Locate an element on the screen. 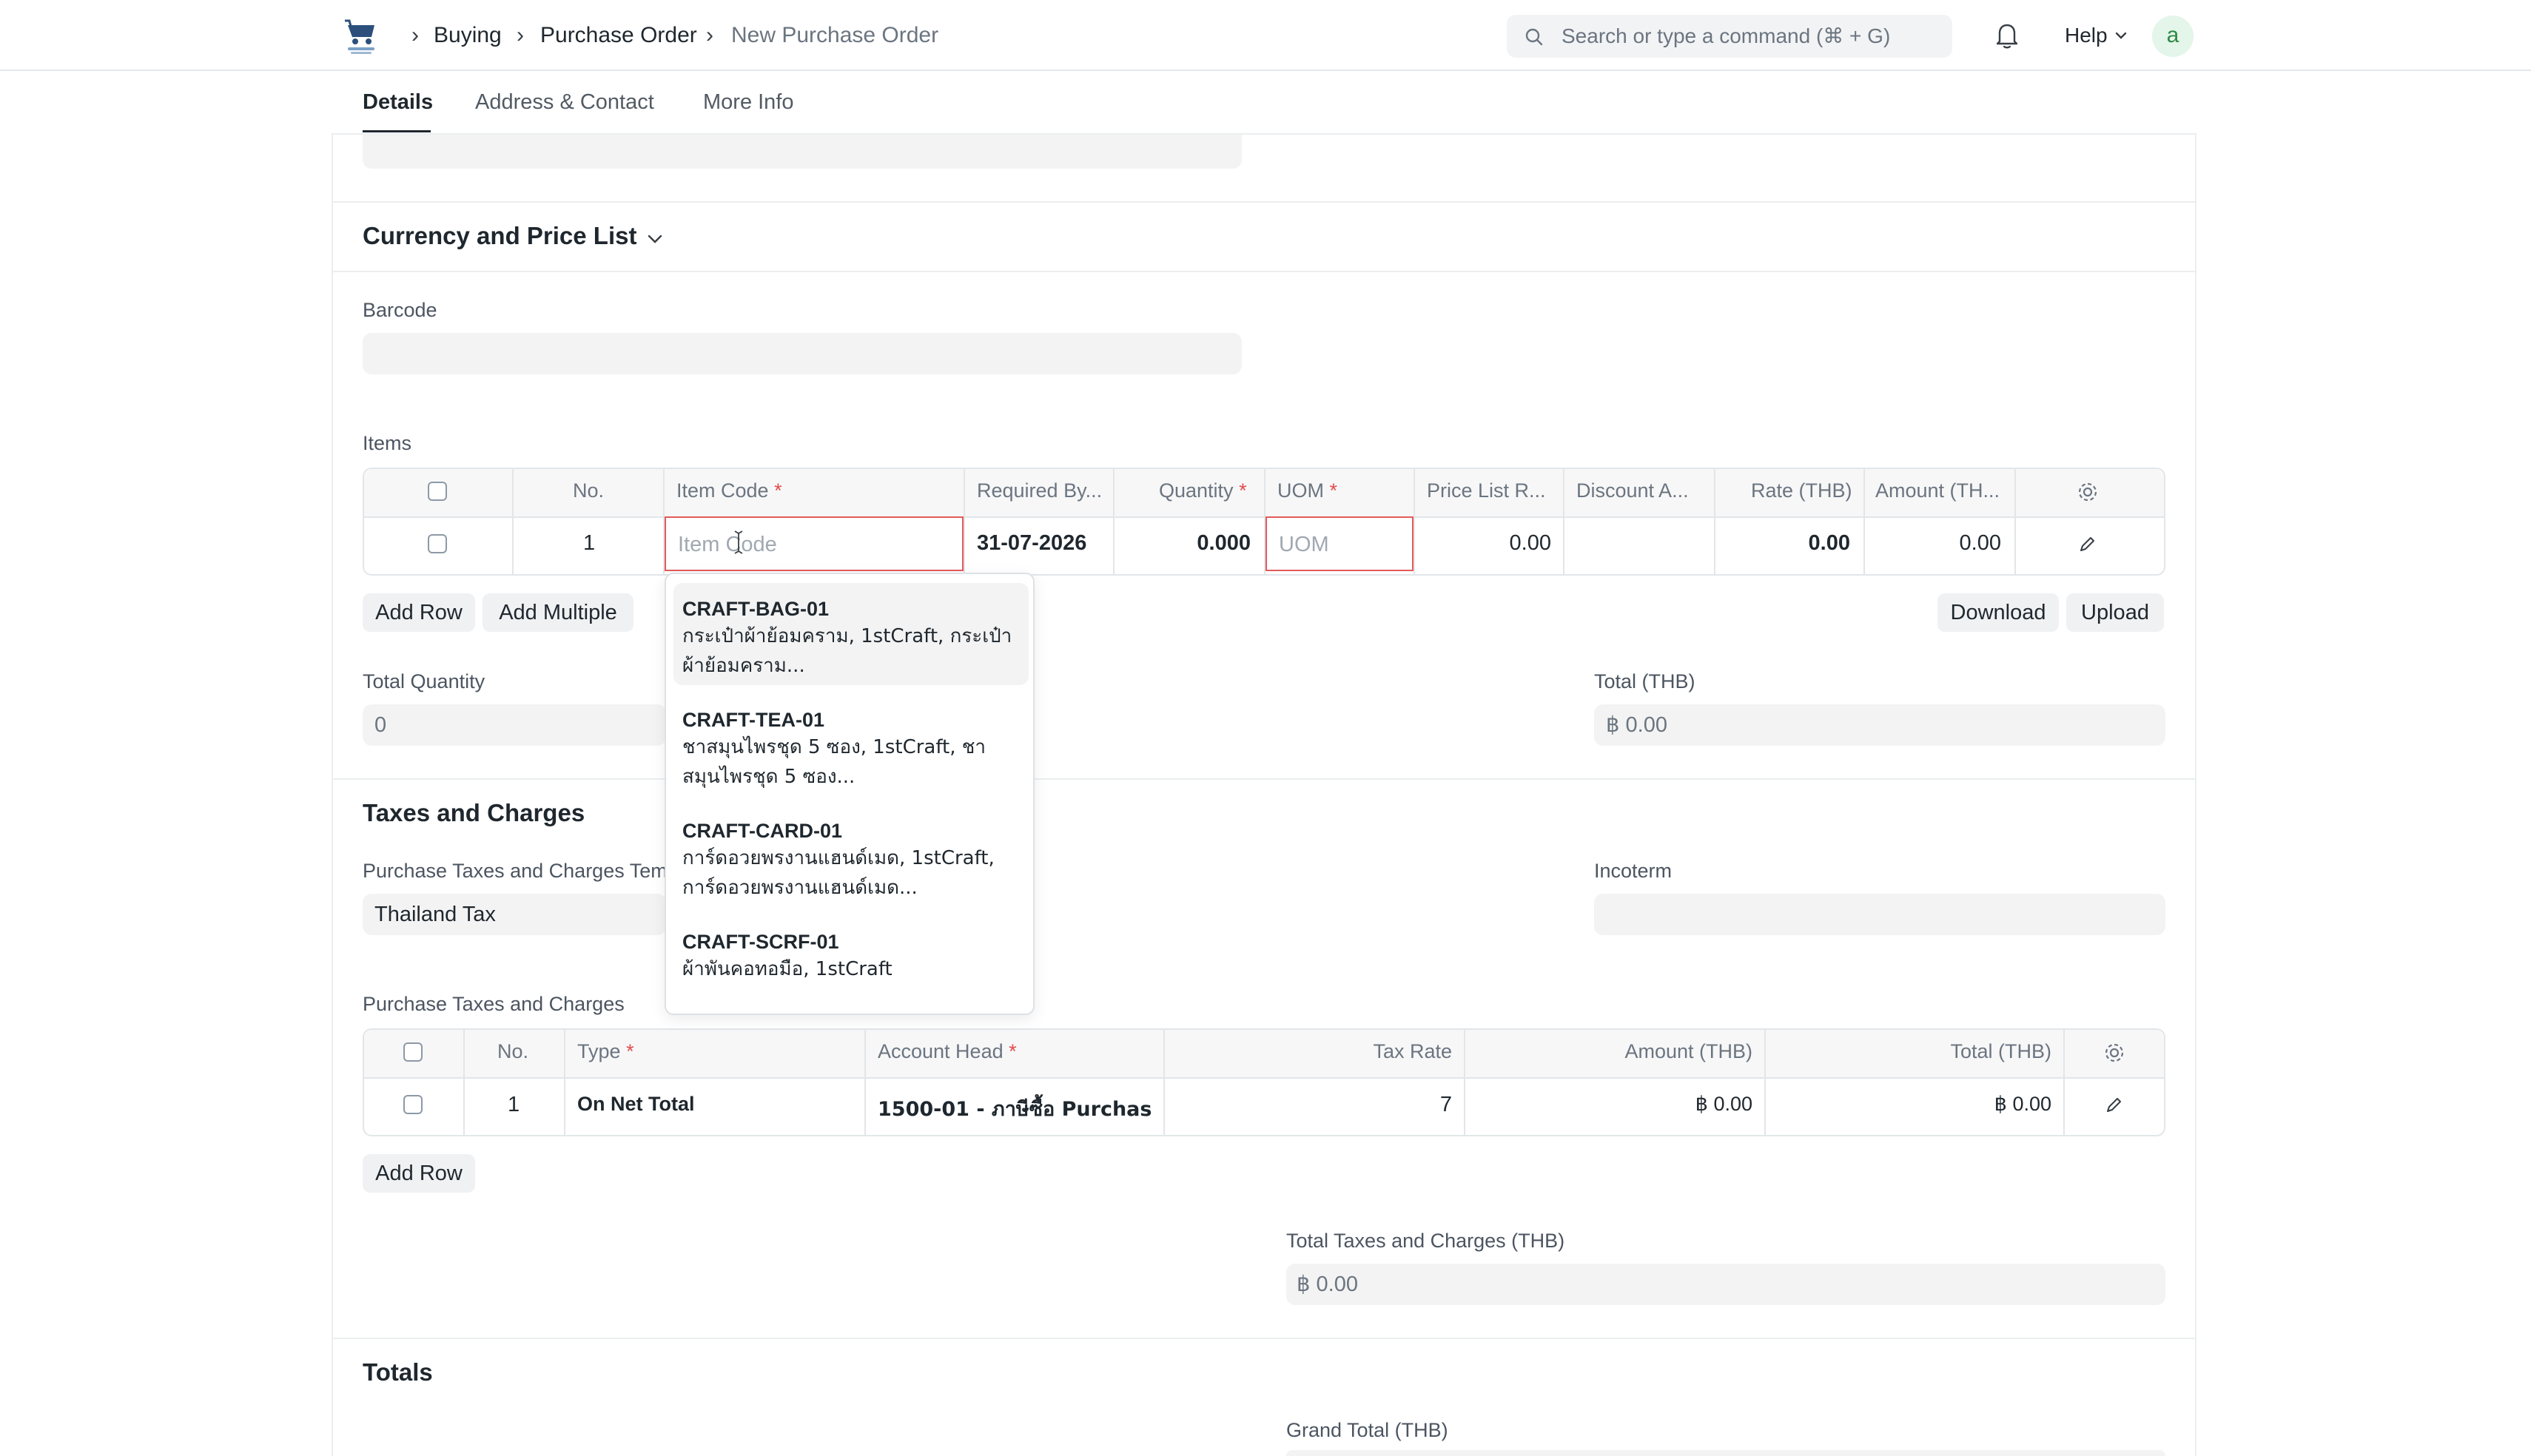  column-header-total: Total (THB) is located at coordinates (2001, 1051).